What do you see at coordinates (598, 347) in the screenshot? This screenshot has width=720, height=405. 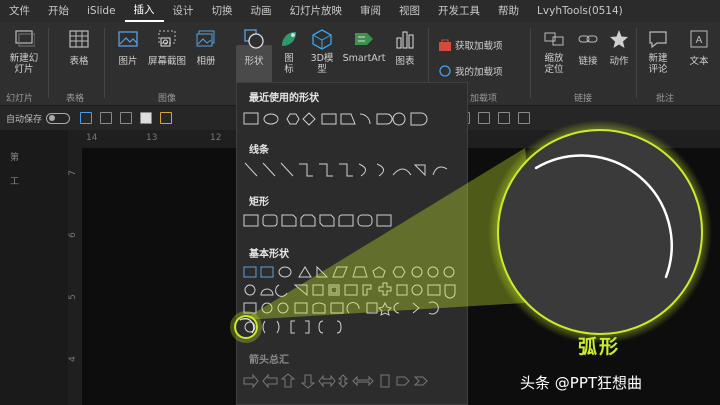 I see `arc-shape-label: 弧形` at bounding box center [598, 347].